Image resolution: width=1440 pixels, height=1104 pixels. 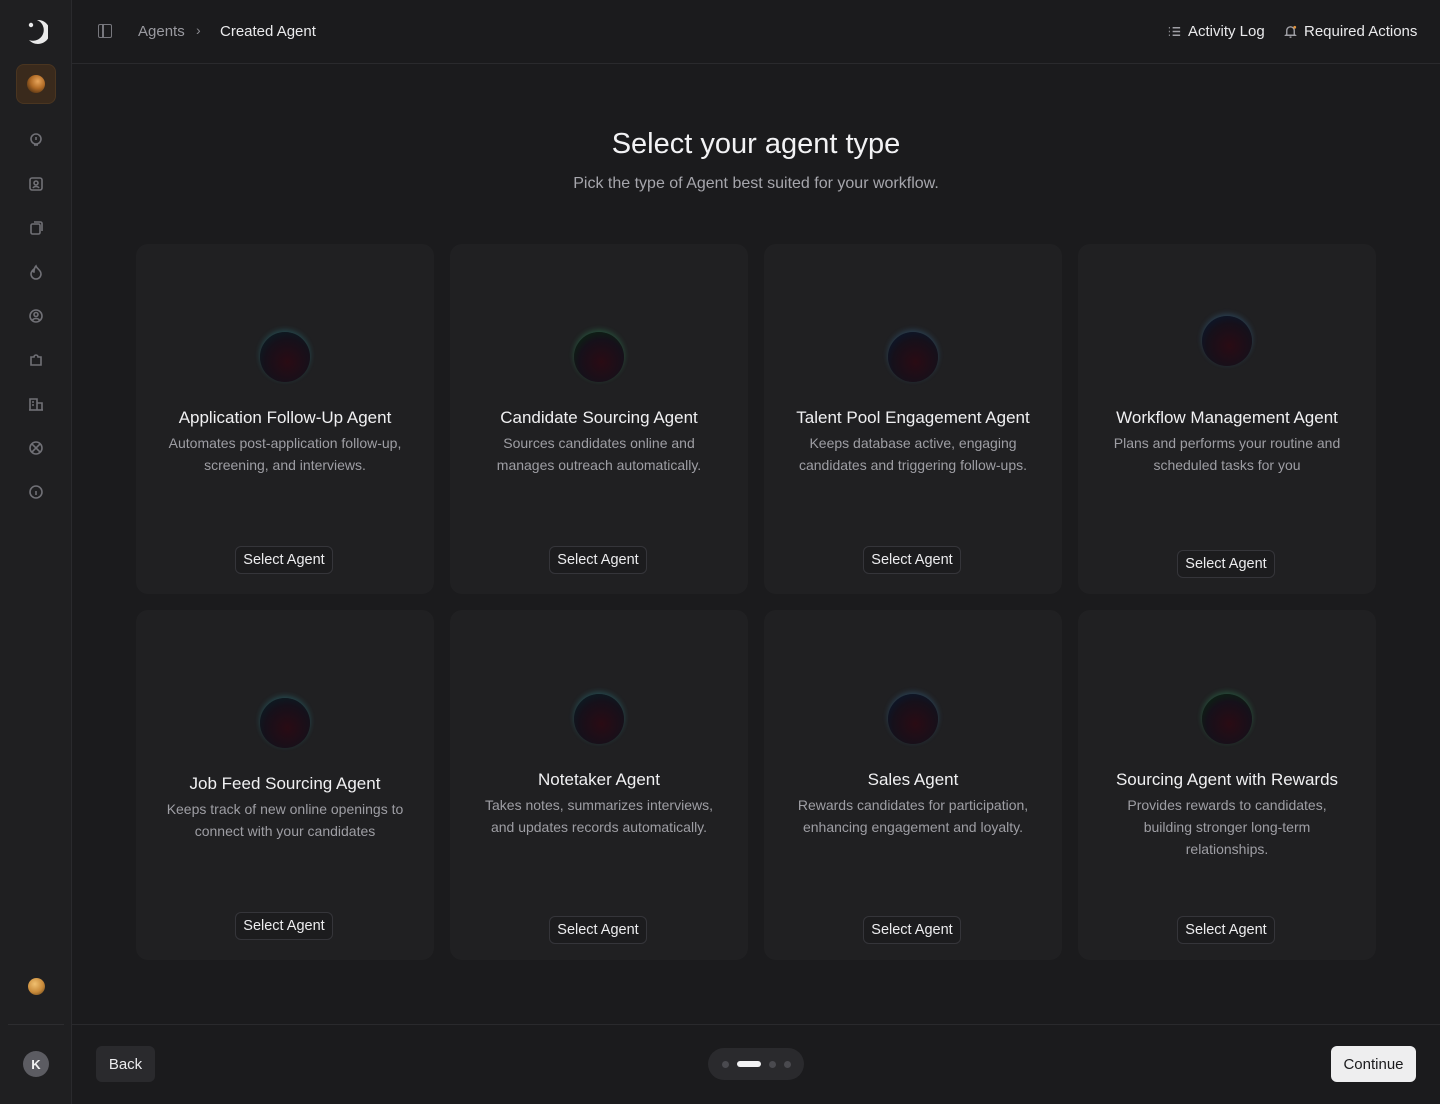 What do you see at coordinates (36, 184) in the screenshot?
I see `contacts-icon` at bounding box center [36, 184].